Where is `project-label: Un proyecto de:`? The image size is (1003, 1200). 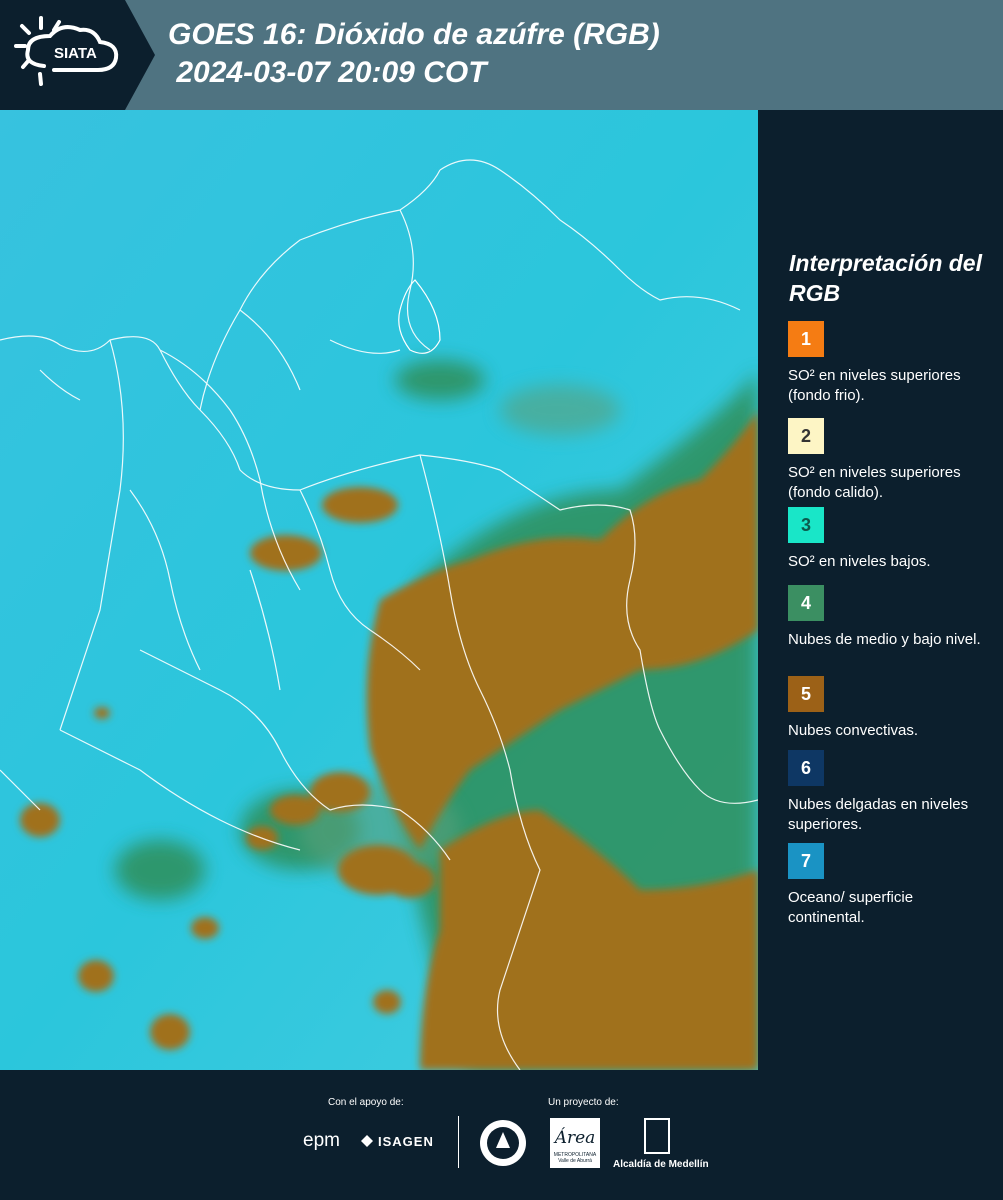 project-label: Un proyecto de: is located at coordinates (583, 1102).